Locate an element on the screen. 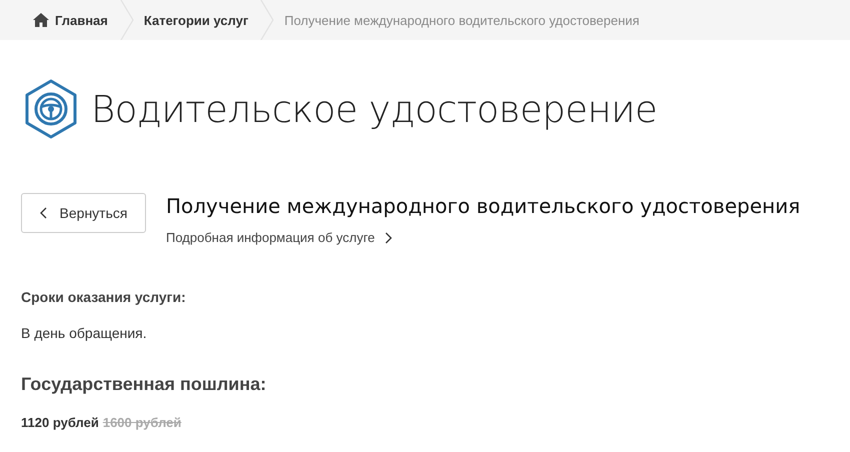 The image size is (850, 452). details-link: Подробная информация об услуге is located at coordinates (483, 237).